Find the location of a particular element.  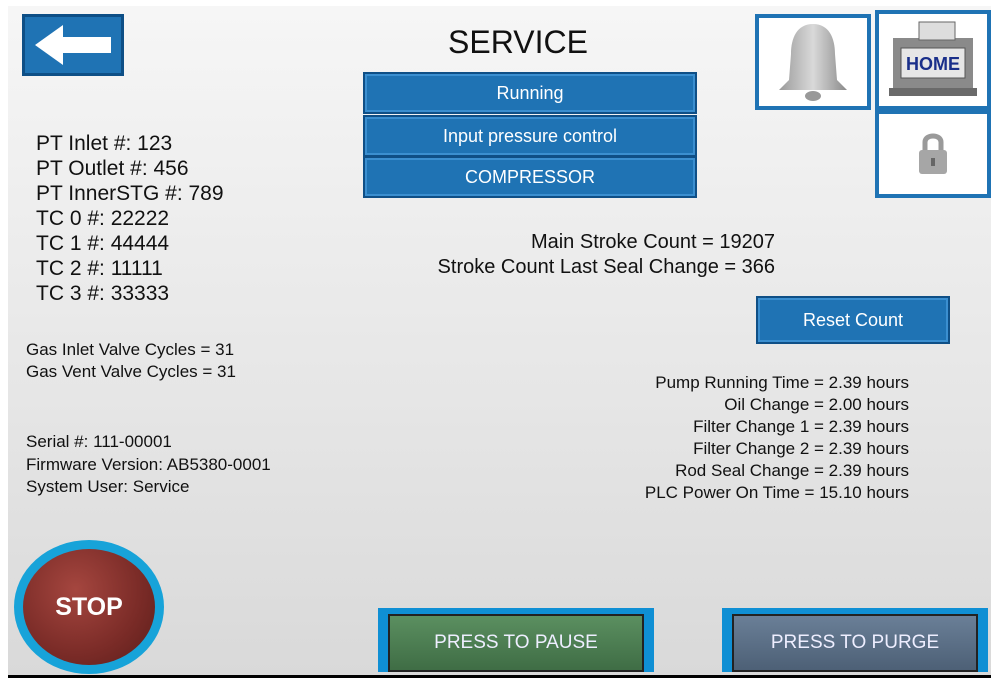

reset-count-button: Reset Count is located at coordinates (853, 320).